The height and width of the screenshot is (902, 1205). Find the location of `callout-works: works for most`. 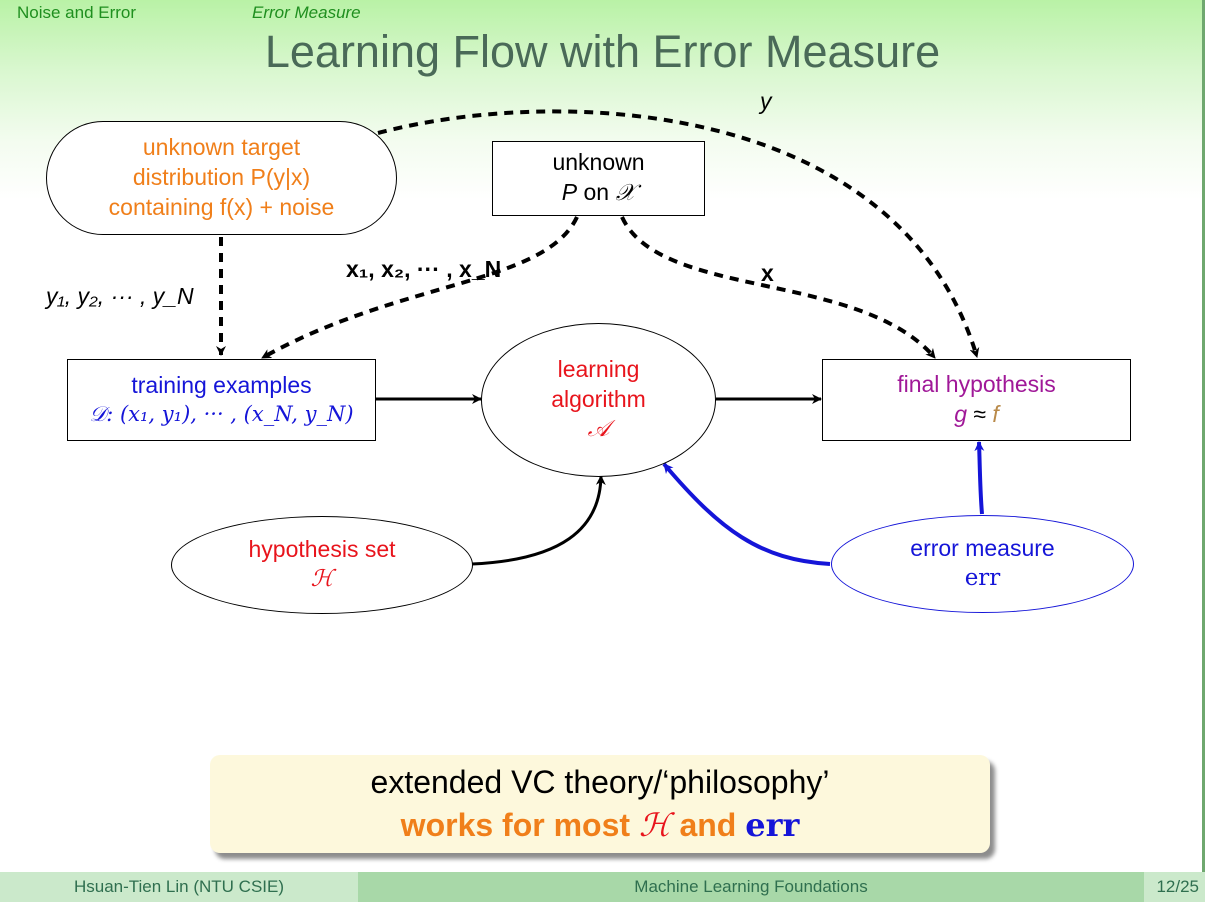

callout-works: works for most is located at coordinates (515, 825).